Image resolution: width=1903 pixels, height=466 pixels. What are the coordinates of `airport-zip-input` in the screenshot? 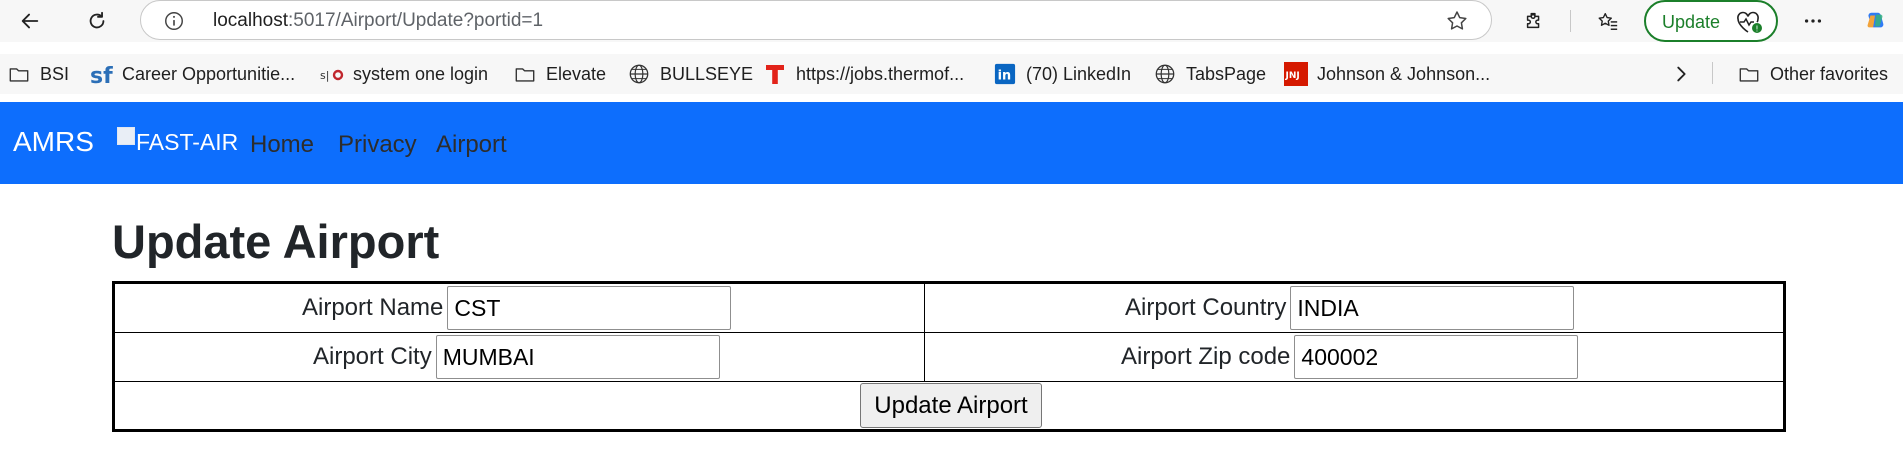 It's located at (1436, 357).